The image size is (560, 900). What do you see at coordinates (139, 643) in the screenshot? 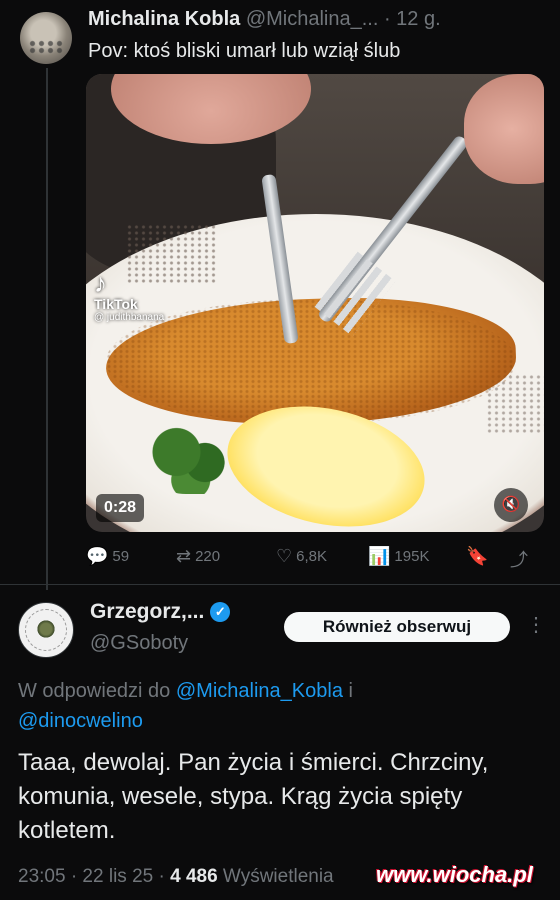
I see `author-handle: @GSoboty` at bounding box center [139, 643].